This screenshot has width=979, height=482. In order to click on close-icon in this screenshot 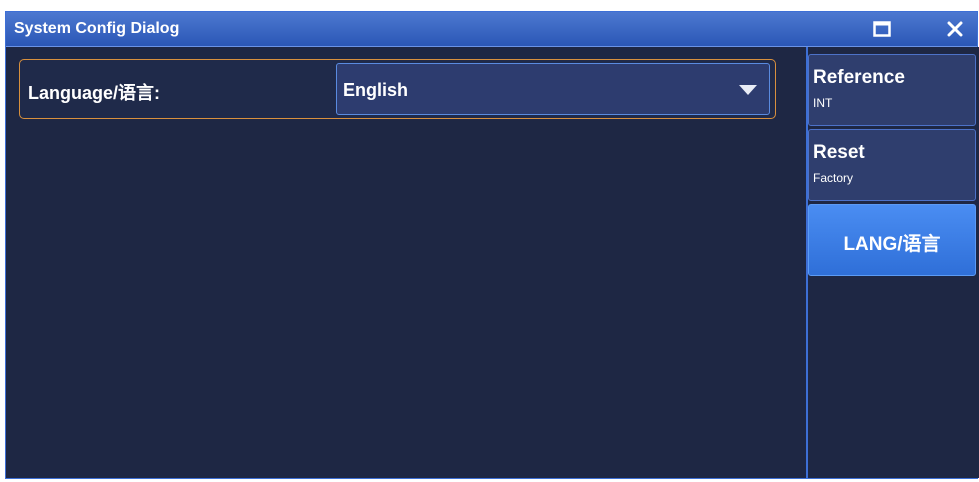, I will do `click(955, 29)`.